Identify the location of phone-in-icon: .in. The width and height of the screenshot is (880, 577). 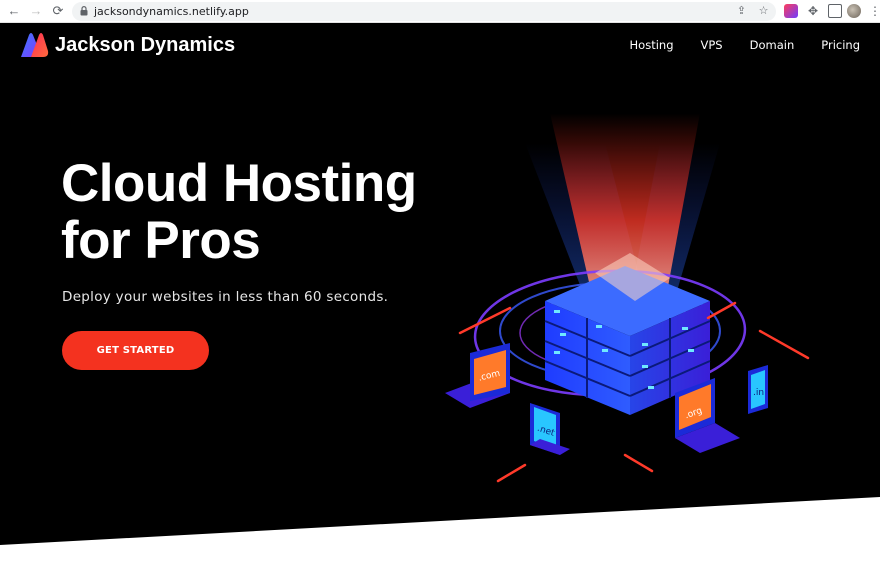
(758, 389).